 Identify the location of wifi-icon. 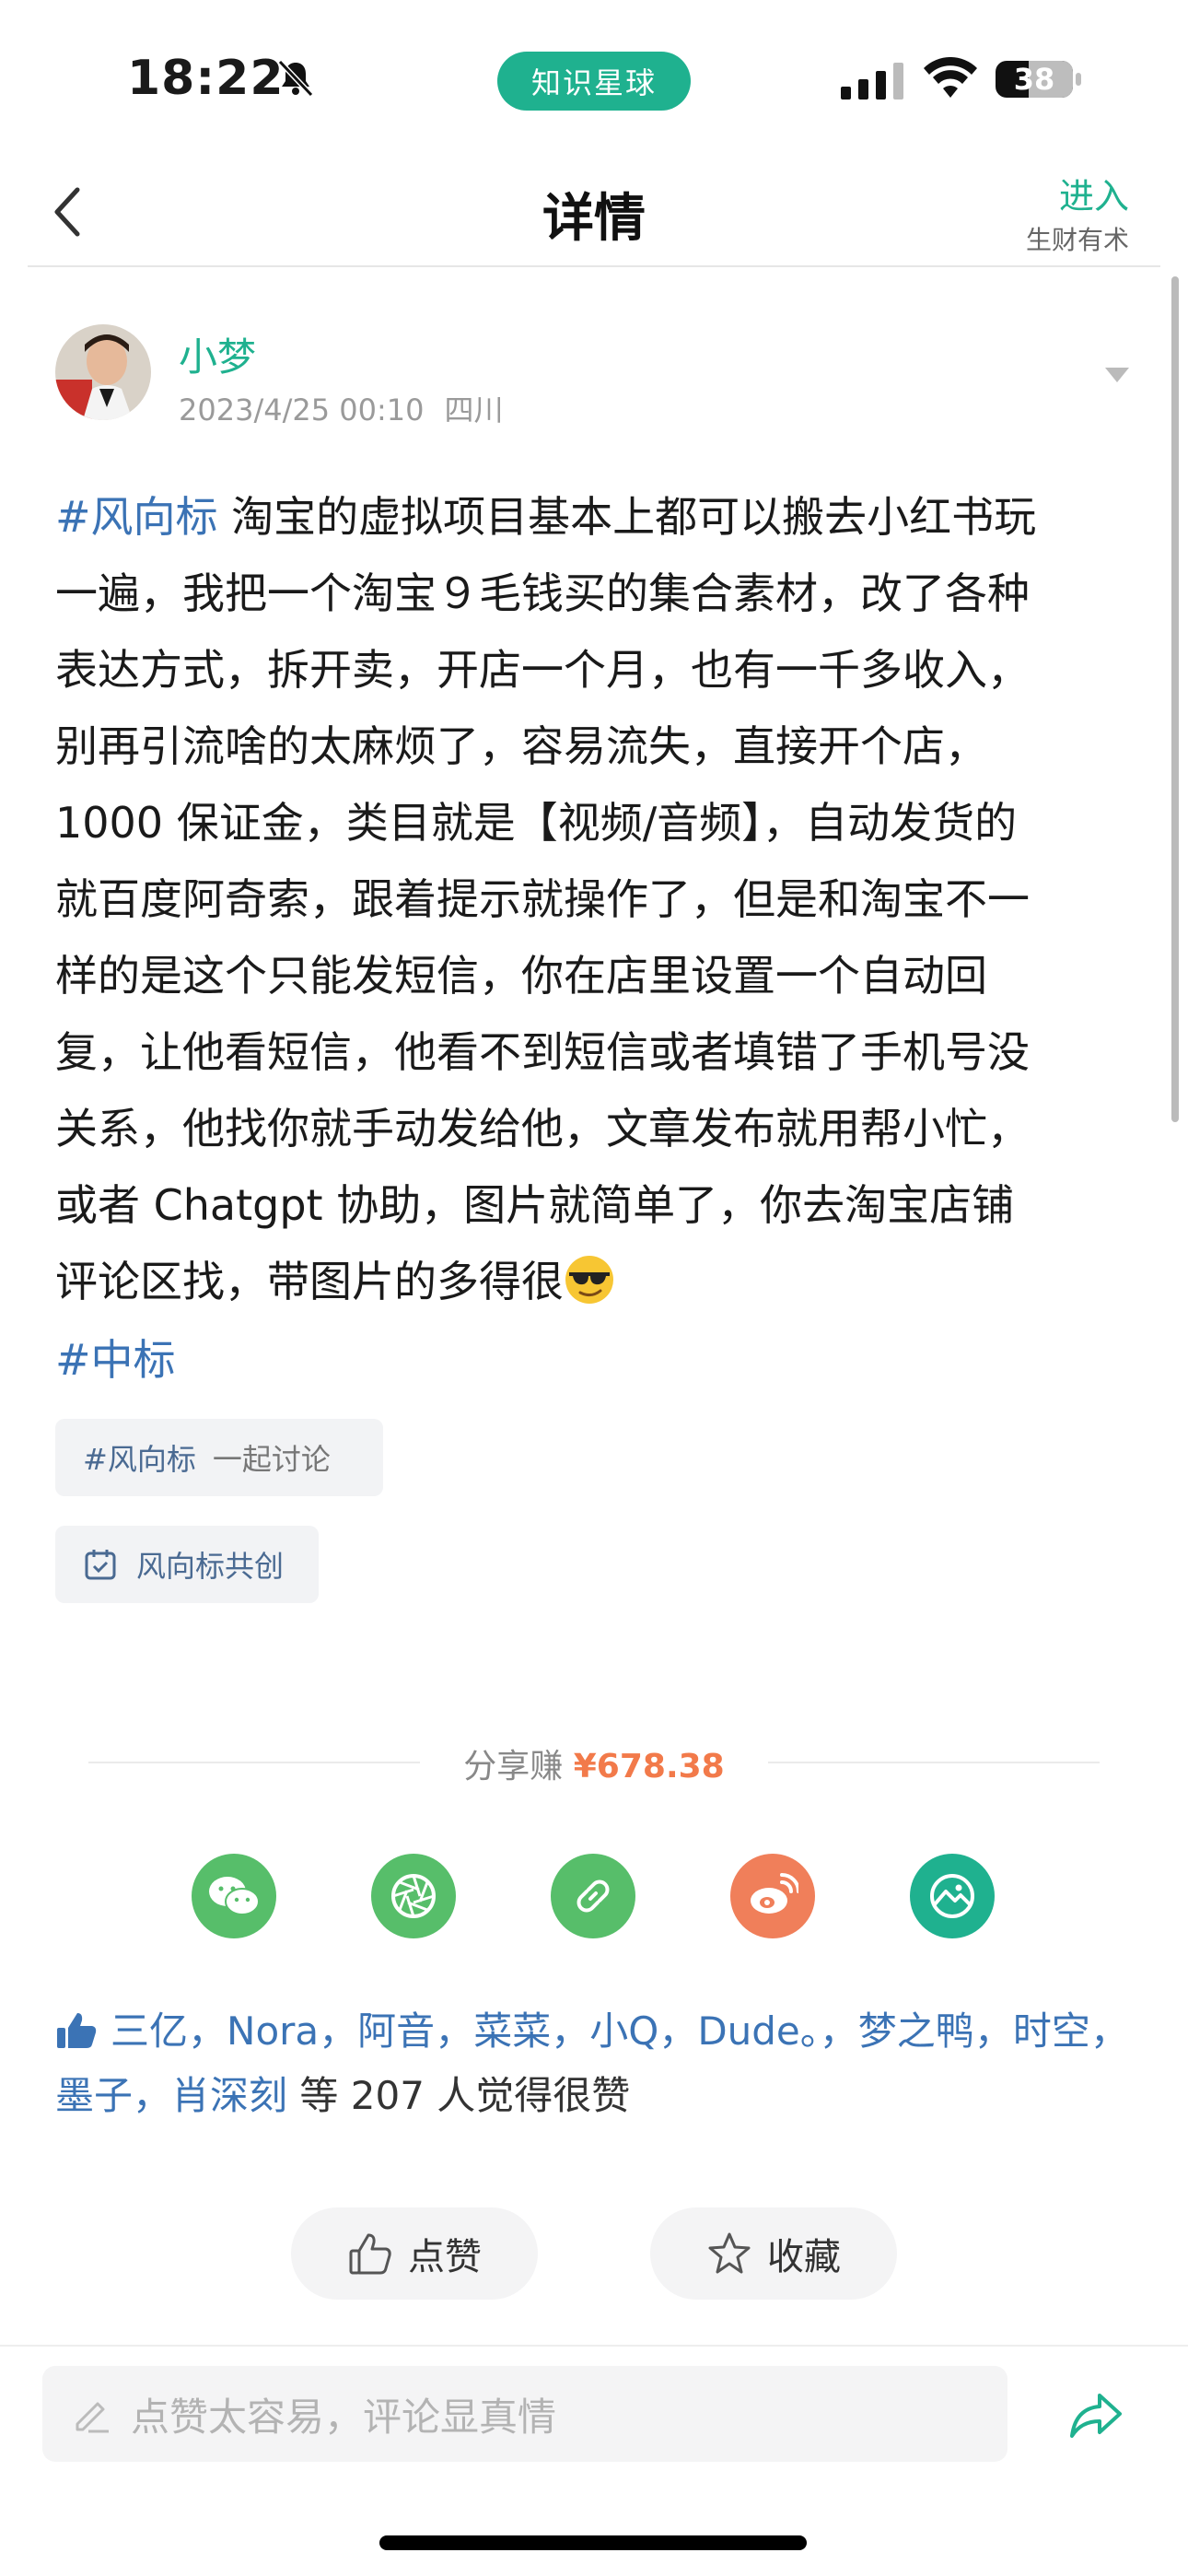
(951, 77).